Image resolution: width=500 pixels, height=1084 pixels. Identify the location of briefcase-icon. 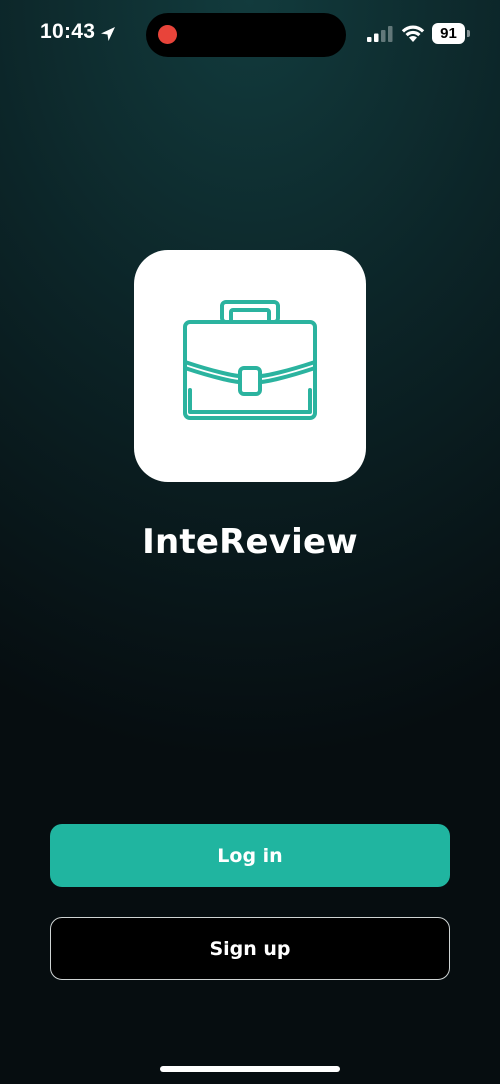
(250, 360).